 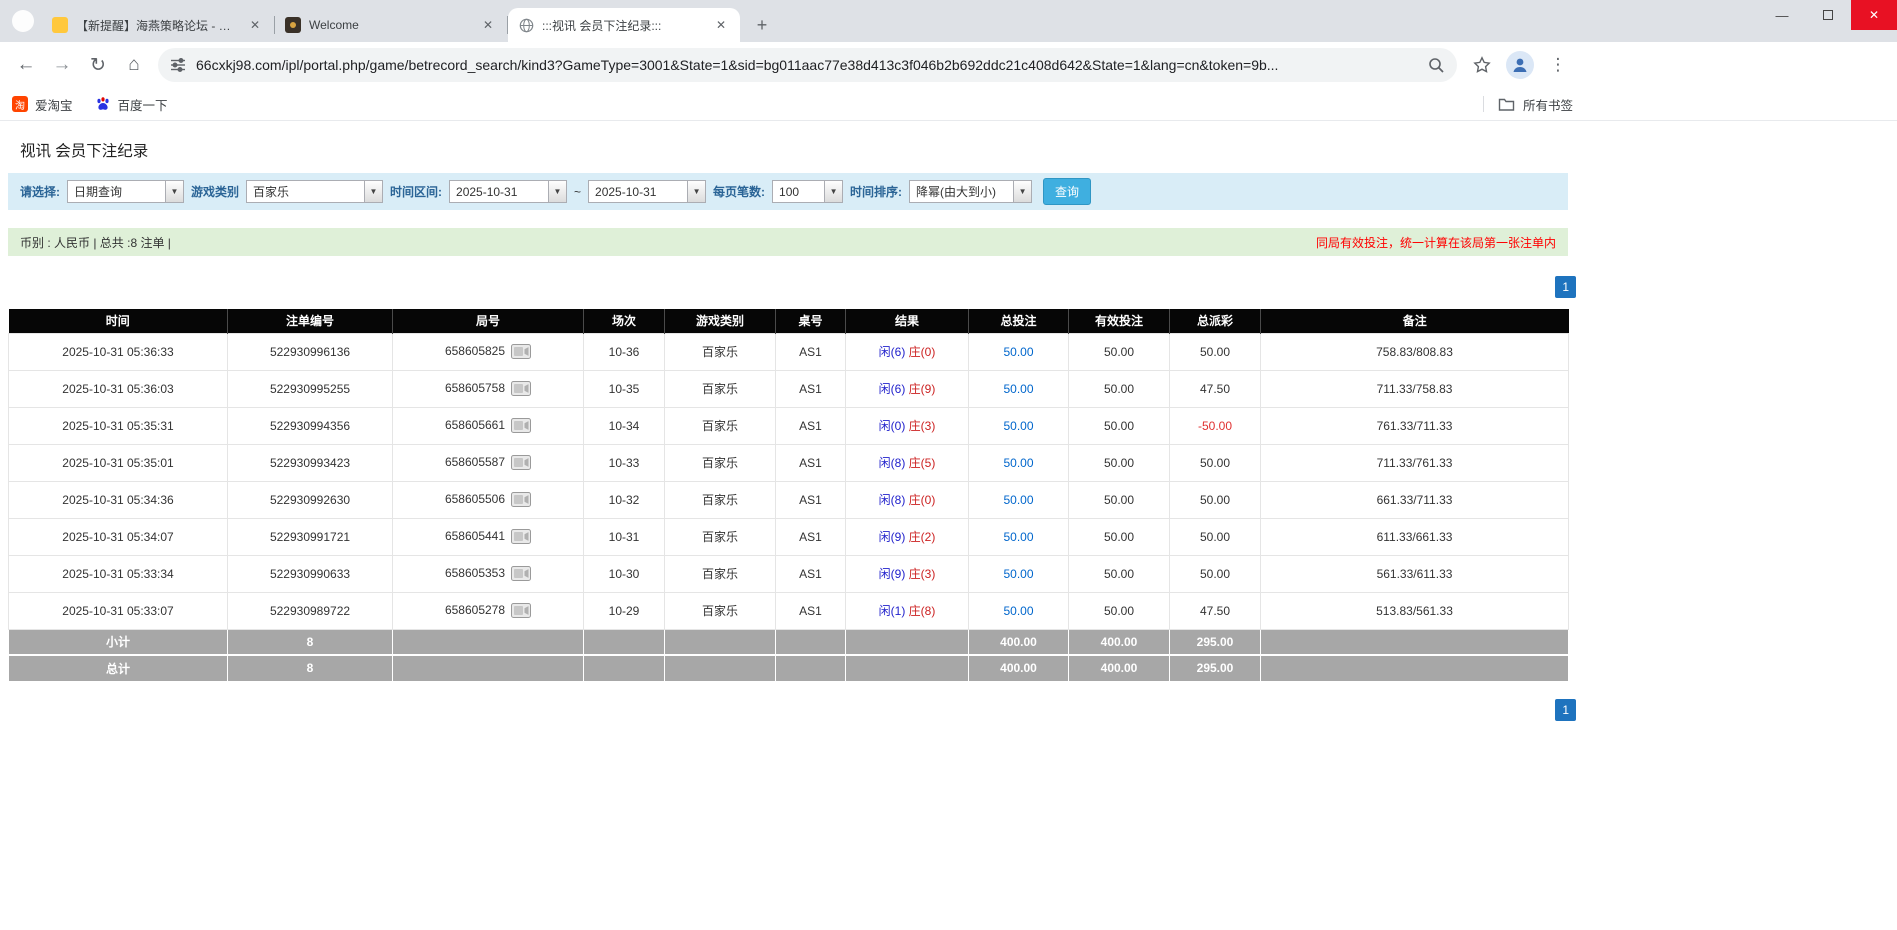 What do you see at coordinates (638, 191) in the screenshot?
I see `date-to-input` at bounding box center [638, 191].